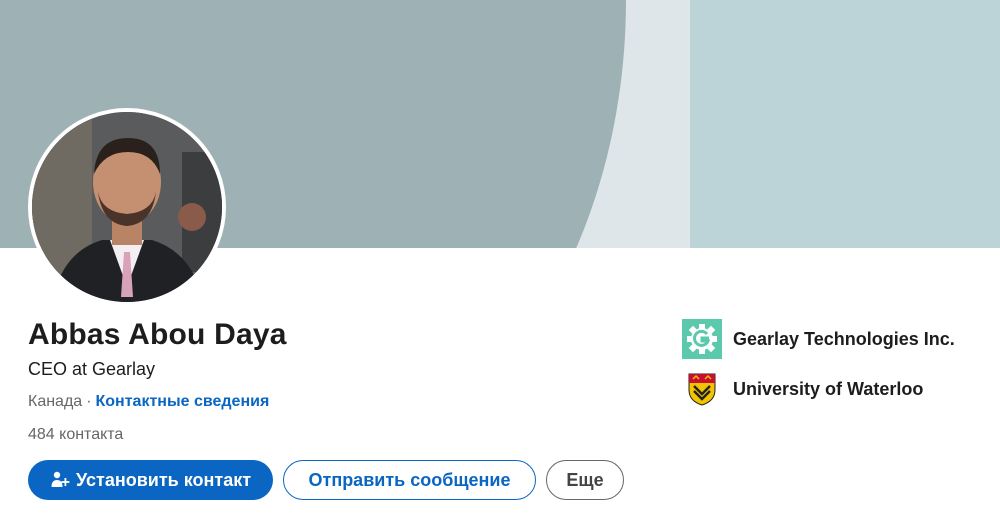 This screenshot has width=1000, height=526. What do you see at coordinates (183, 401) in the screenshot?
I see `contact-info-link: Контактные сведения` at bounding box center [183, 401].